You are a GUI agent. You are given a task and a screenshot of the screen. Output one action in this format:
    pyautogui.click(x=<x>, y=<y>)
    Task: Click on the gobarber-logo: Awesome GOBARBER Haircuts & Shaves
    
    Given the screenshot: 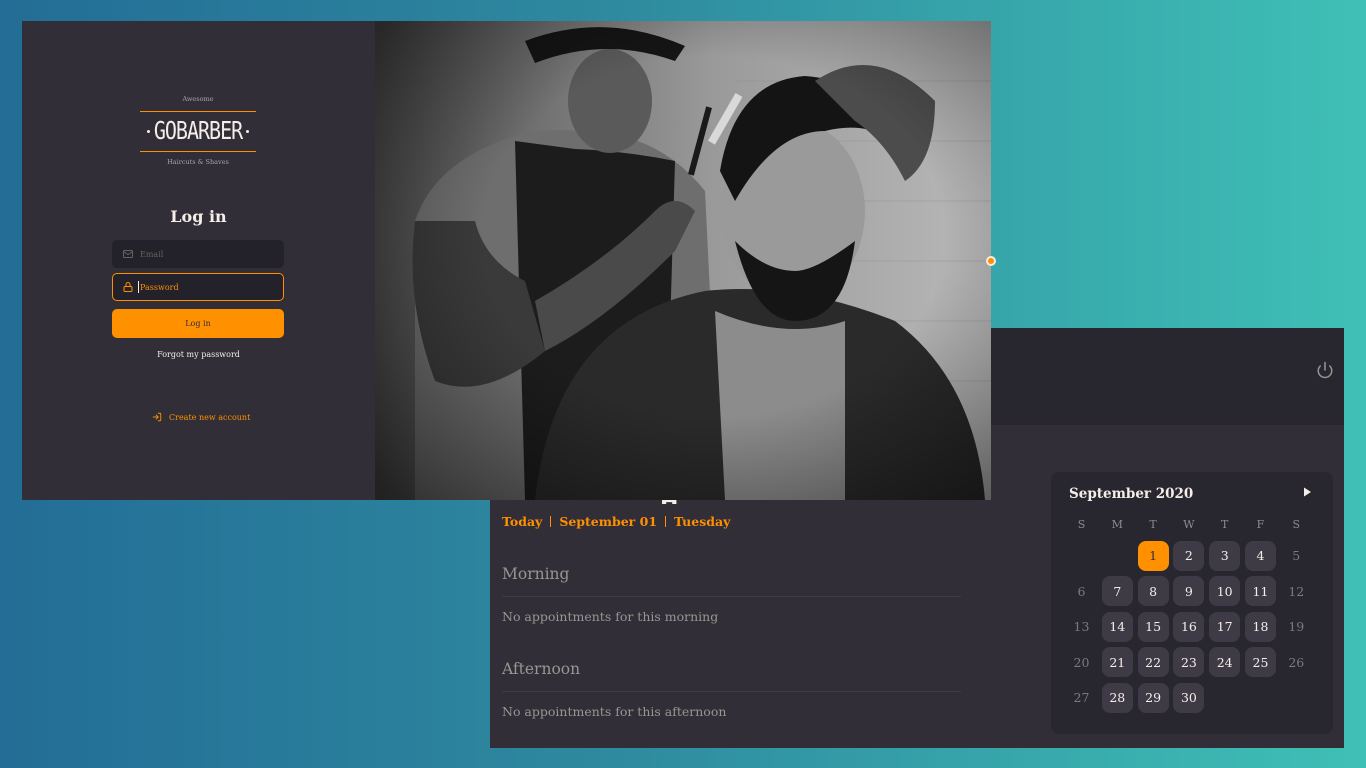 What is the action you would take?
    pyautogui.click(x=198, y=131)
    